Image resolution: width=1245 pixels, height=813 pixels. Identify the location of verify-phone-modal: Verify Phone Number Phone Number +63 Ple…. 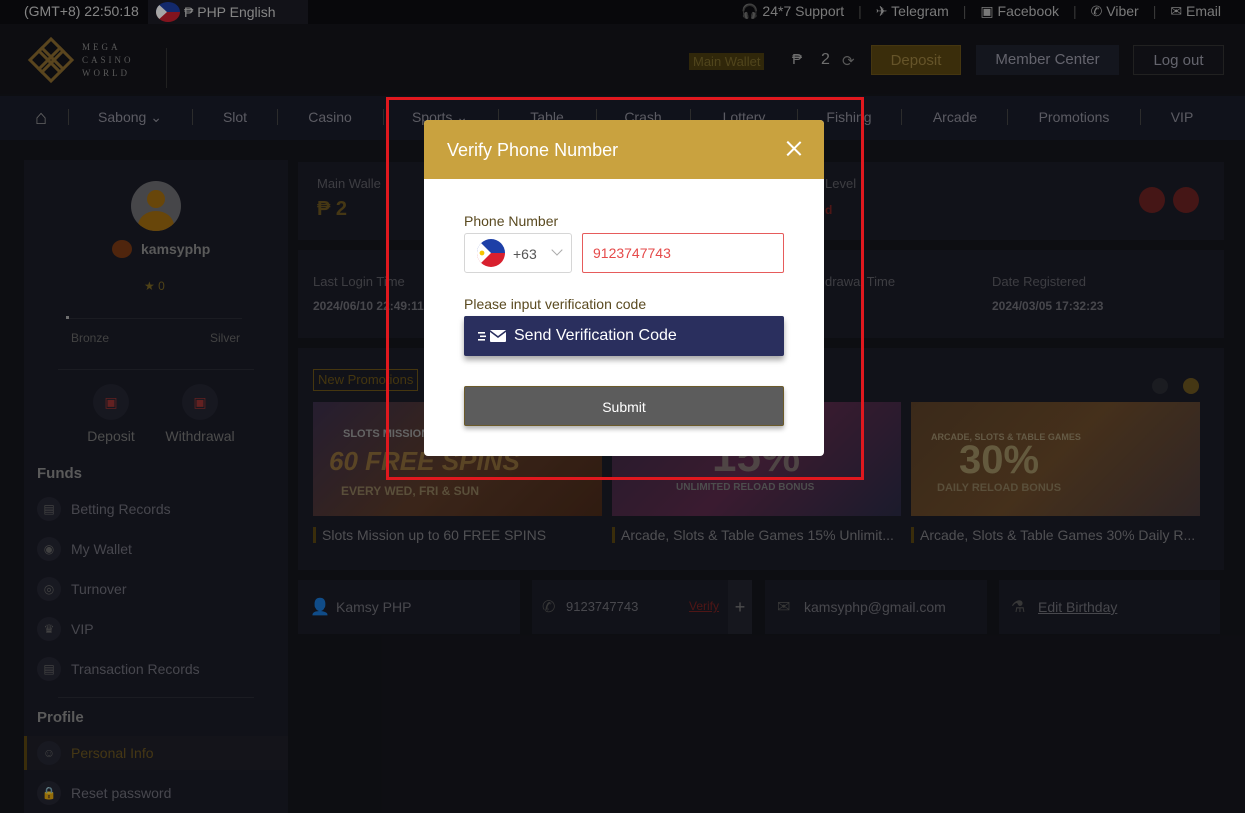
(624, 288).